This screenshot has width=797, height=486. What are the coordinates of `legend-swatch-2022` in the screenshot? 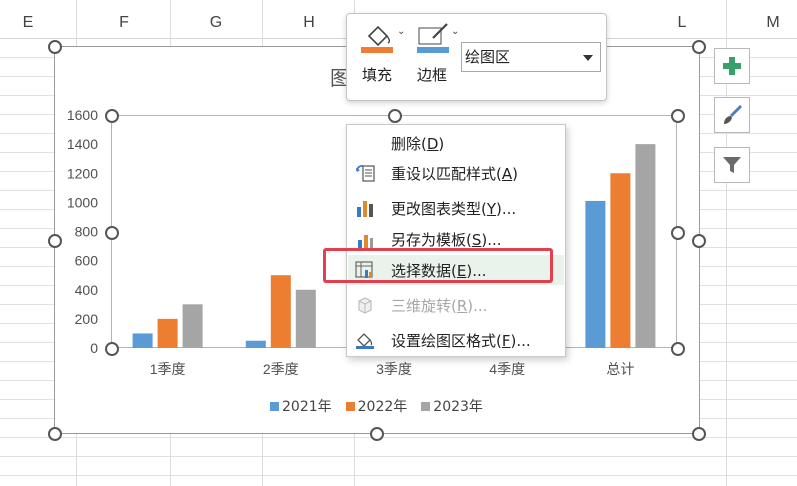 It's located at (350, 406).